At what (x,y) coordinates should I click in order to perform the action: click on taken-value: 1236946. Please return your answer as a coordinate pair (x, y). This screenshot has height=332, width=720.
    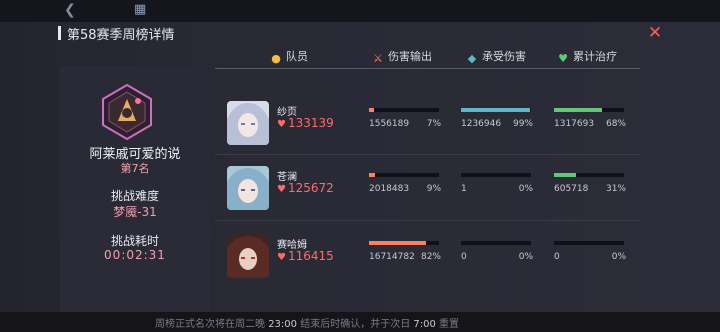
    Looking at the image, I should click on (481, 124).